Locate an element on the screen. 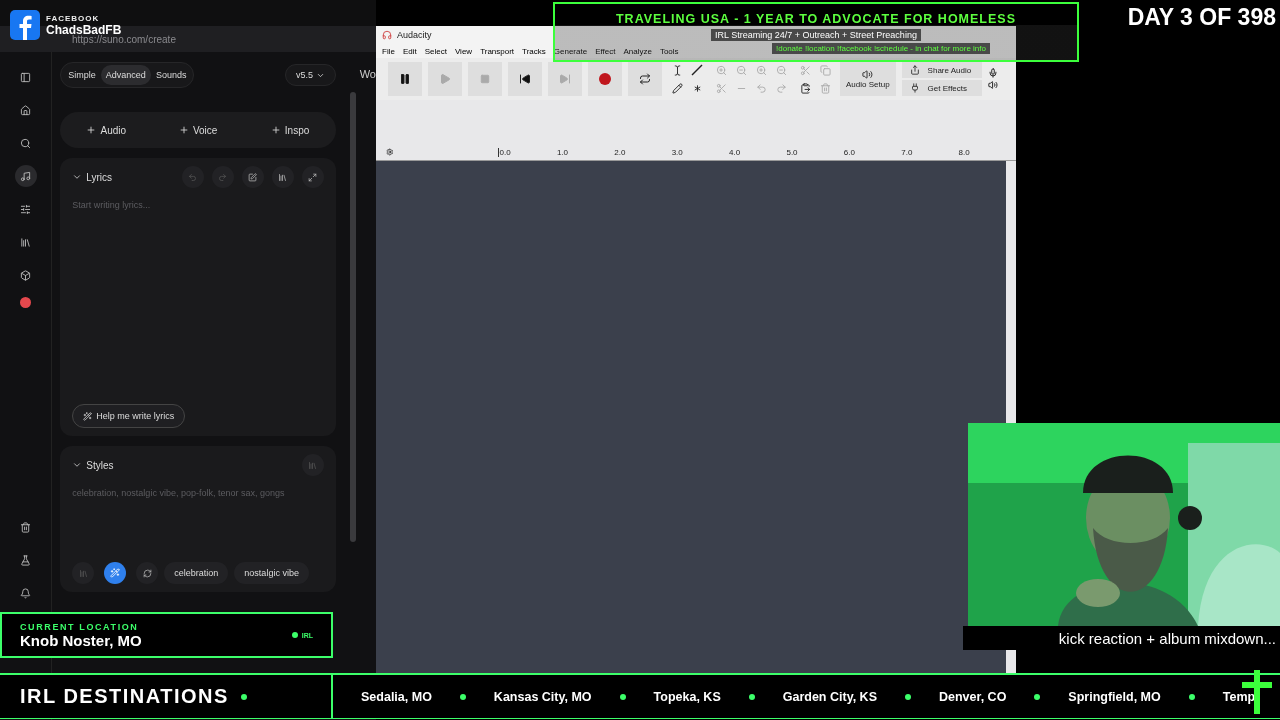  menu-item: File is located at coordinates (388, 51).